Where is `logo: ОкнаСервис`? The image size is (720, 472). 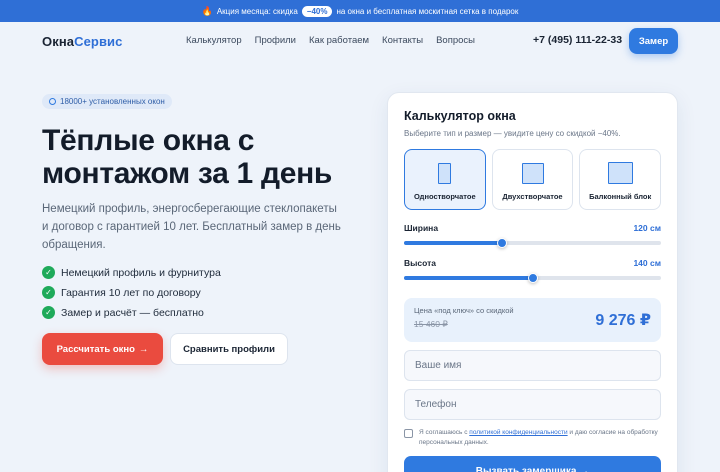 logo: ОкнаСервис is located at coordinates (82, 41).